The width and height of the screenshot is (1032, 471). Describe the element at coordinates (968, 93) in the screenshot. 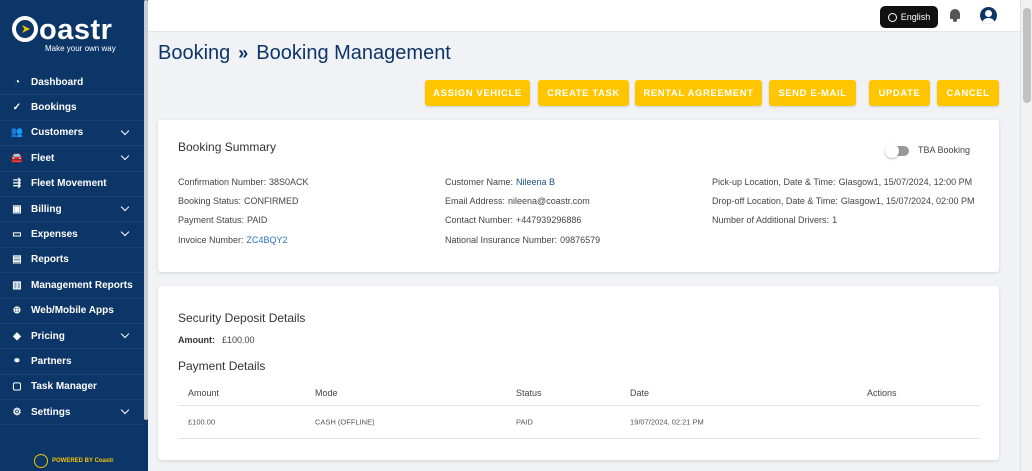

I see `cancel-button: CANCEL` at that location.